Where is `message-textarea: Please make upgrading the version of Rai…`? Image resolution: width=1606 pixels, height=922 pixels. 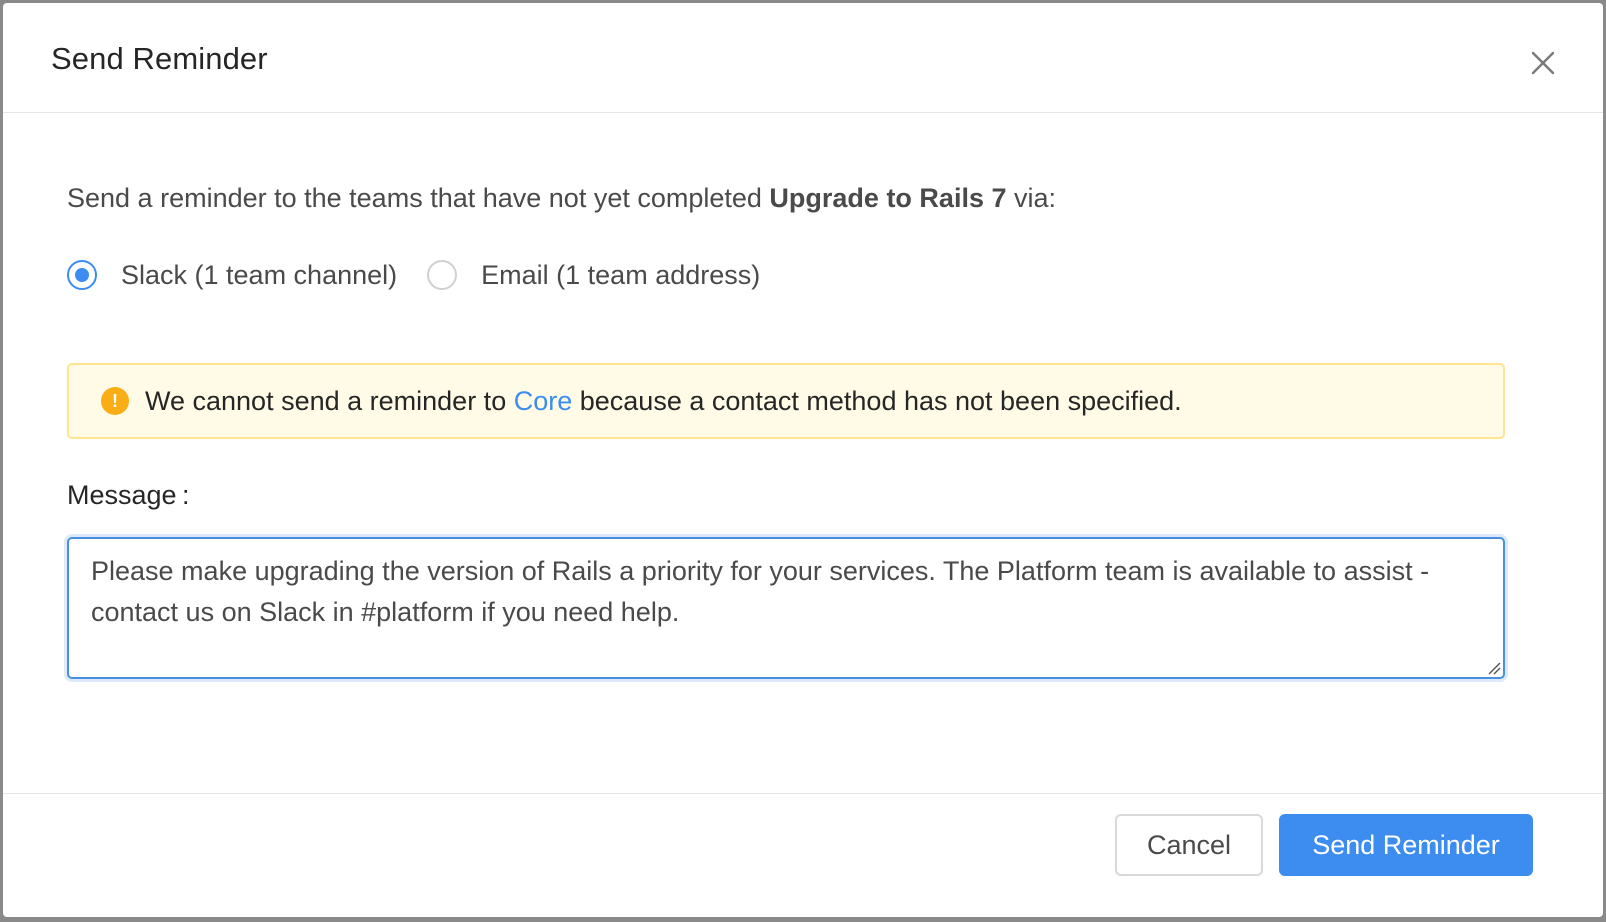 message-textarea: Please make upgrading the version of Rai… is located at coordinates (786, 608).